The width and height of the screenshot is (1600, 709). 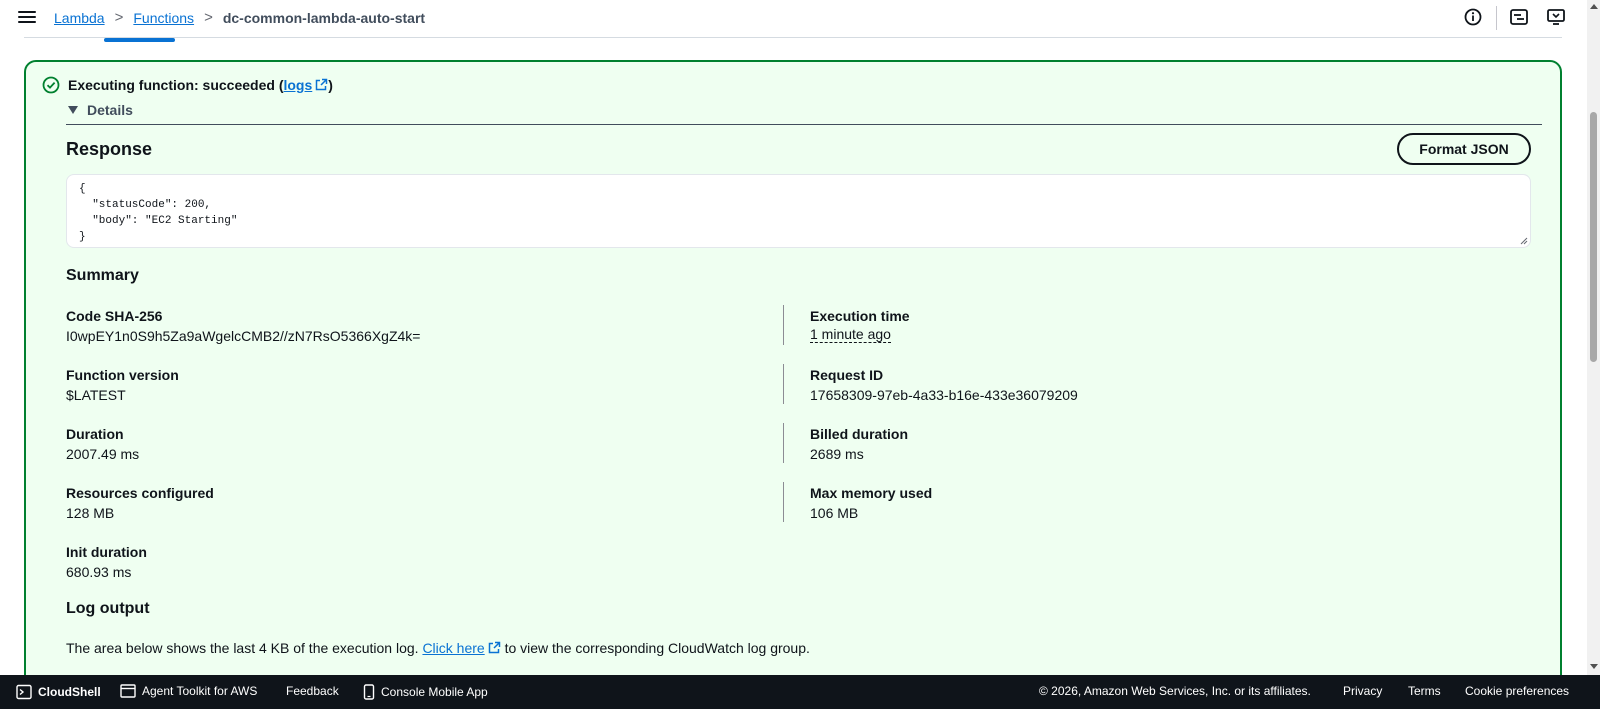 What do you see at coordinates (102, 444) in the screenshot?
I see `summary-item-duration: Duration 2007.49 ms` at bounding box center [102, 444].